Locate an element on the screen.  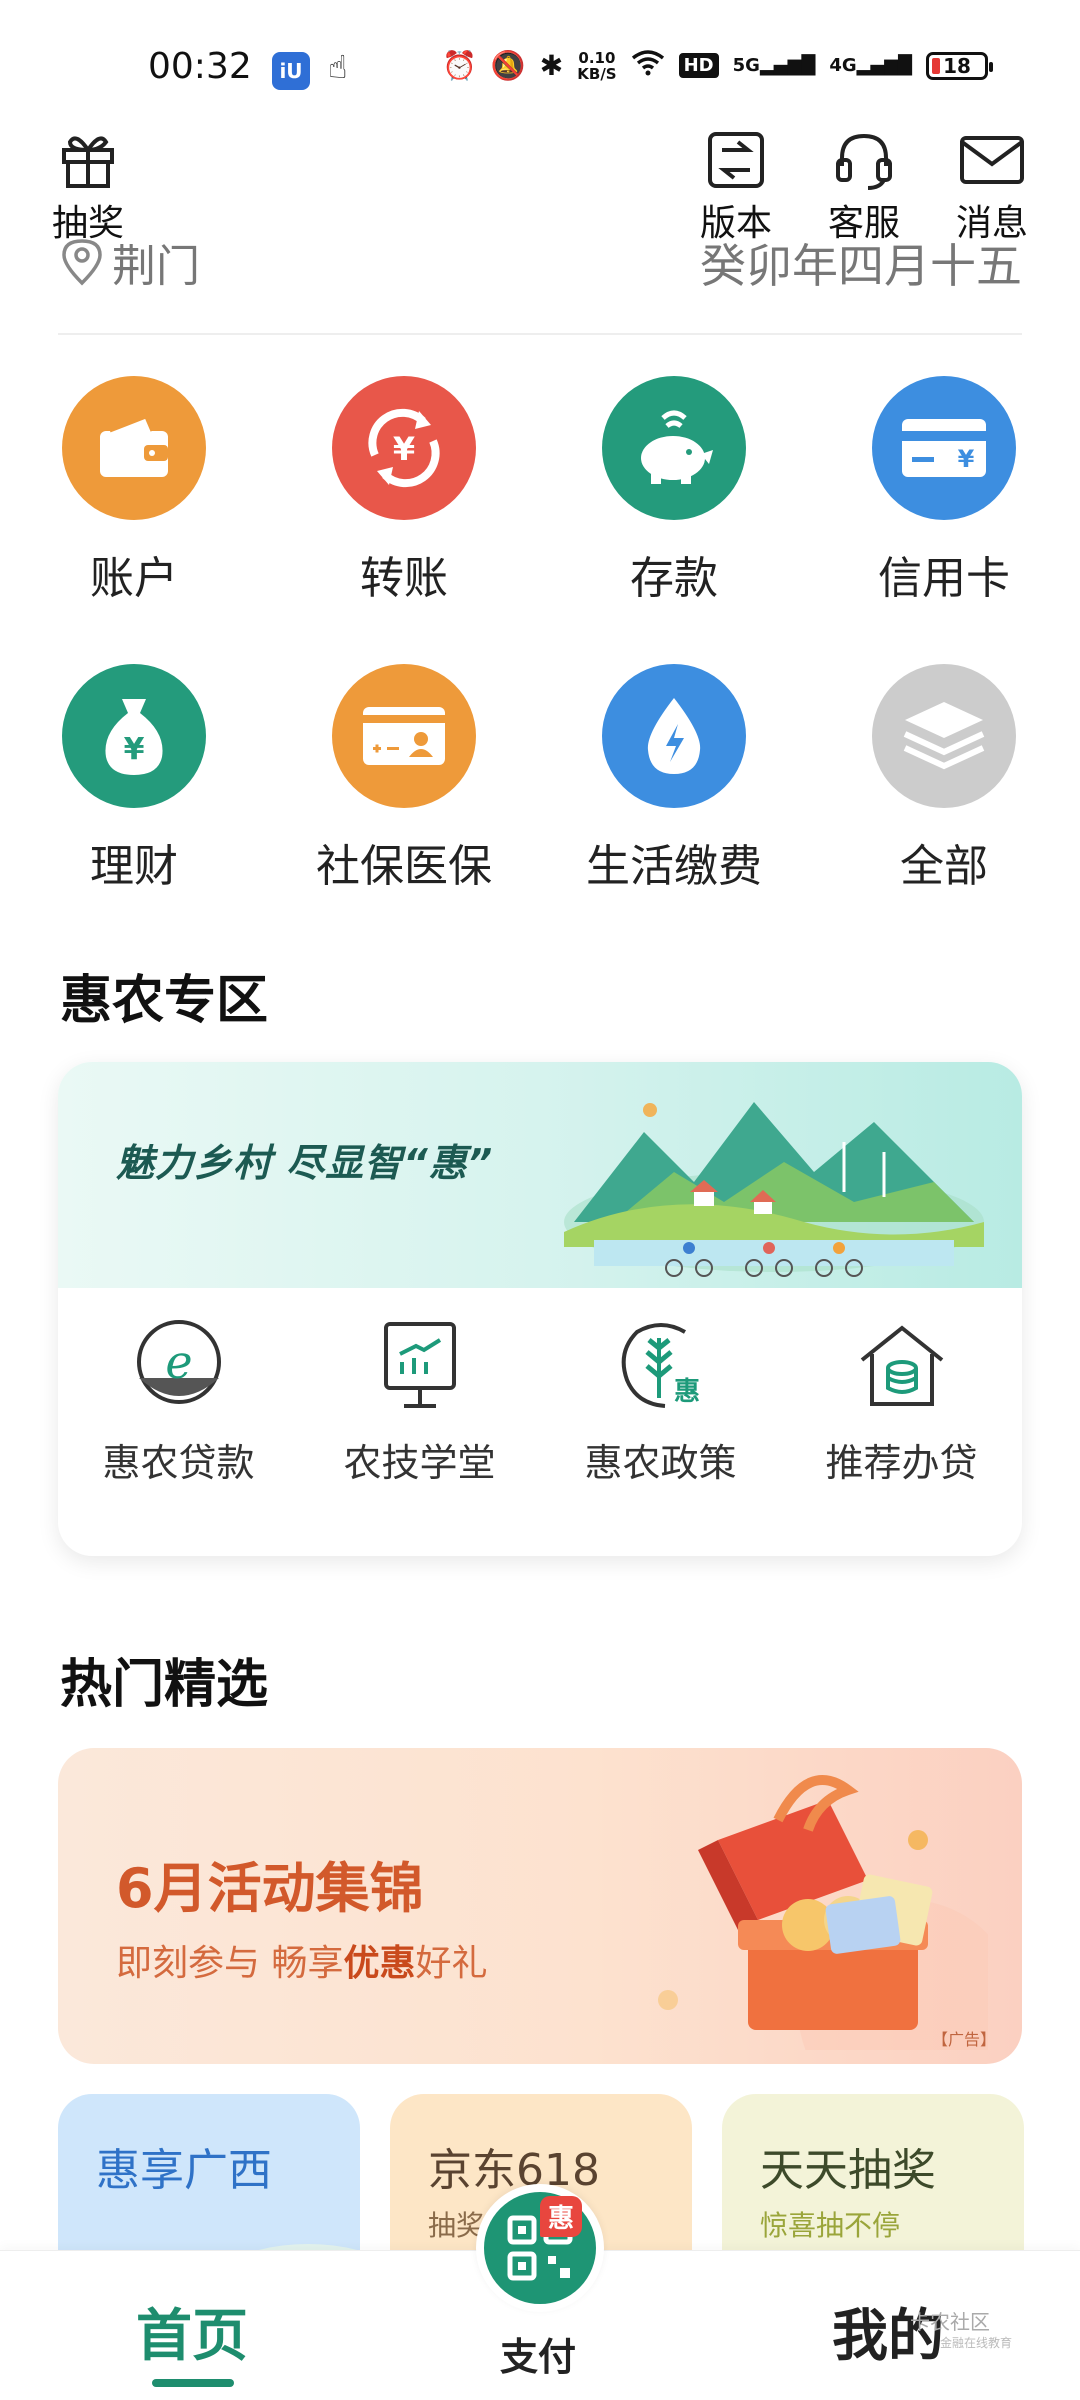
village-landscape-illustration is located at coordinates (774, 1189).